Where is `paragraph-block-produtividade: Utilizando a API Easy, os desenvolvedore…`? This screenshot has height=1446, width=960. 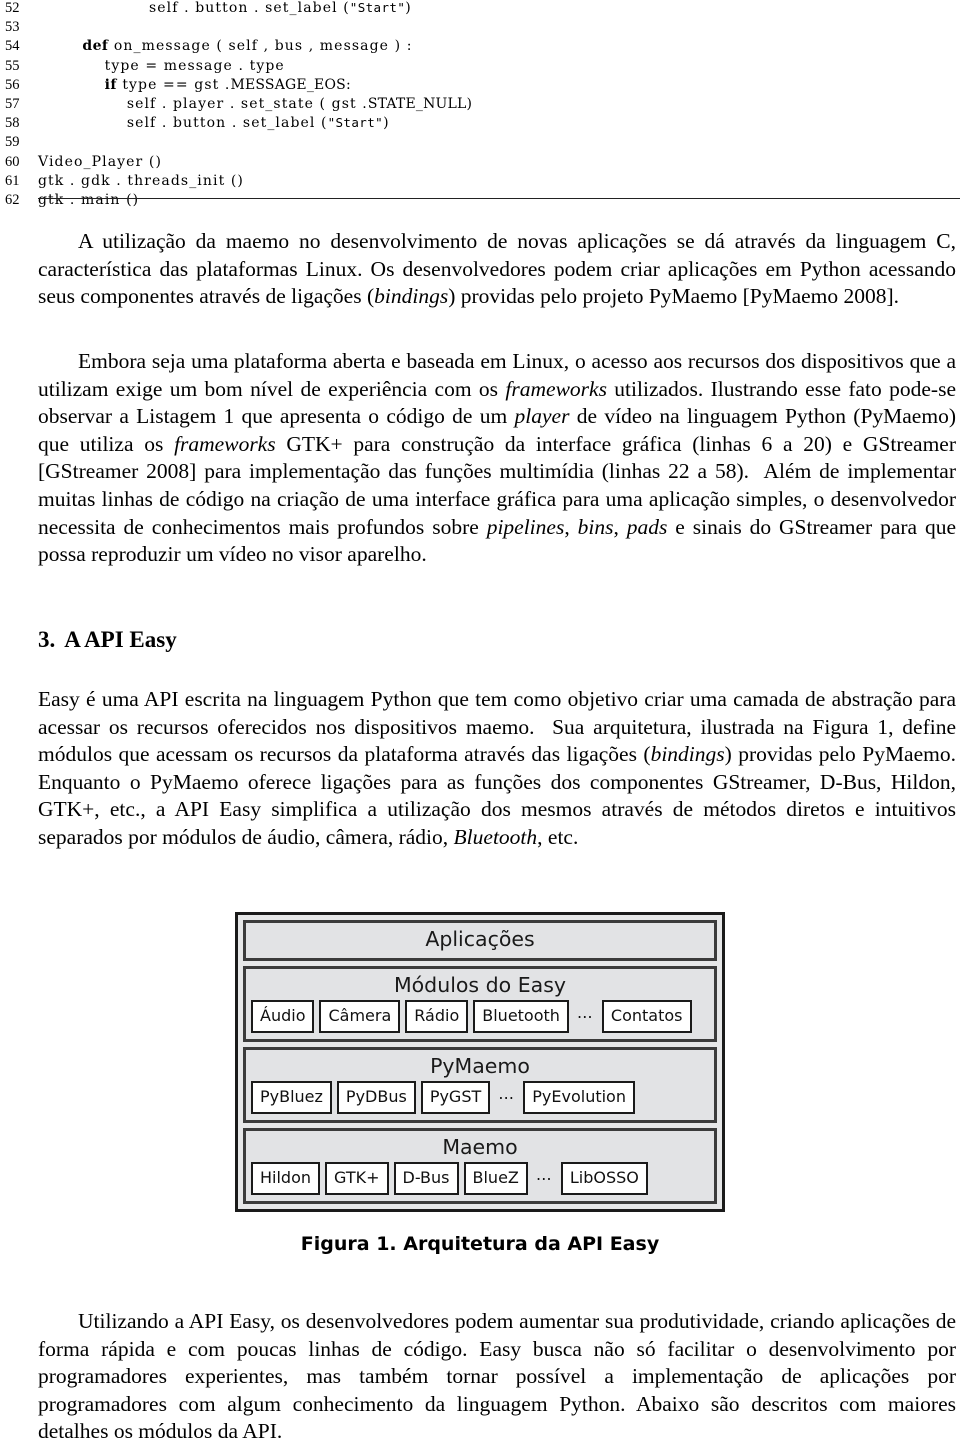 paragraph-block-produtividade: Utilizando a API Easy, os desenvolvedore… is located at coordinates (497, 1377).